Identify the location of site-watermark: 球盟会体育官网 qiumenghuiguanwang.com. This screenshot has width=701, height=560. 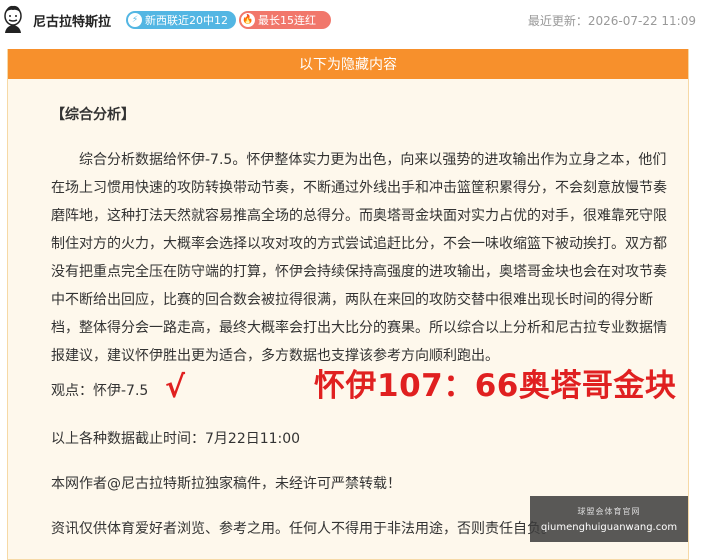
(609, 519).